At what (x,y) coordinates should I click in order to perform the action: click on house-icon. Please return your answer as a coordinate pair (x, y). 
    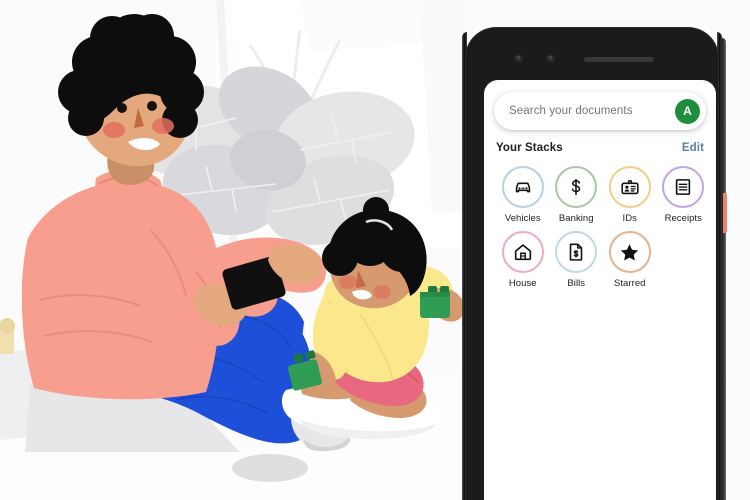
    Looking at the image, I should click on (522, 252).